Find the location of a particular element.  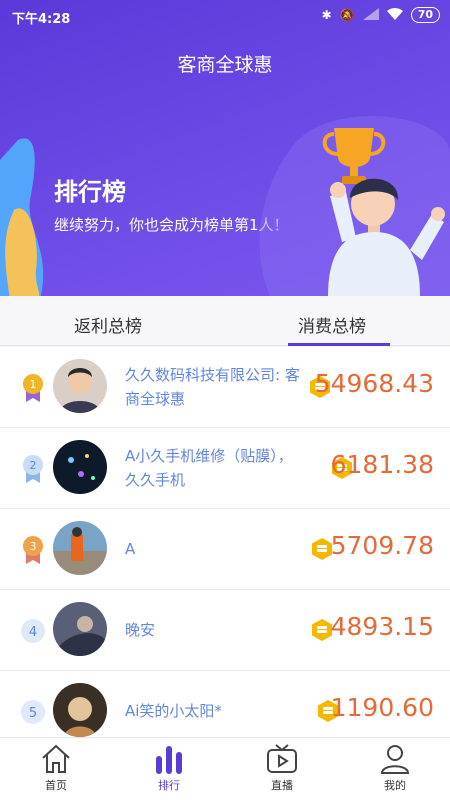

spending-amount: 4893.15 is located at coordinates (382, 626).